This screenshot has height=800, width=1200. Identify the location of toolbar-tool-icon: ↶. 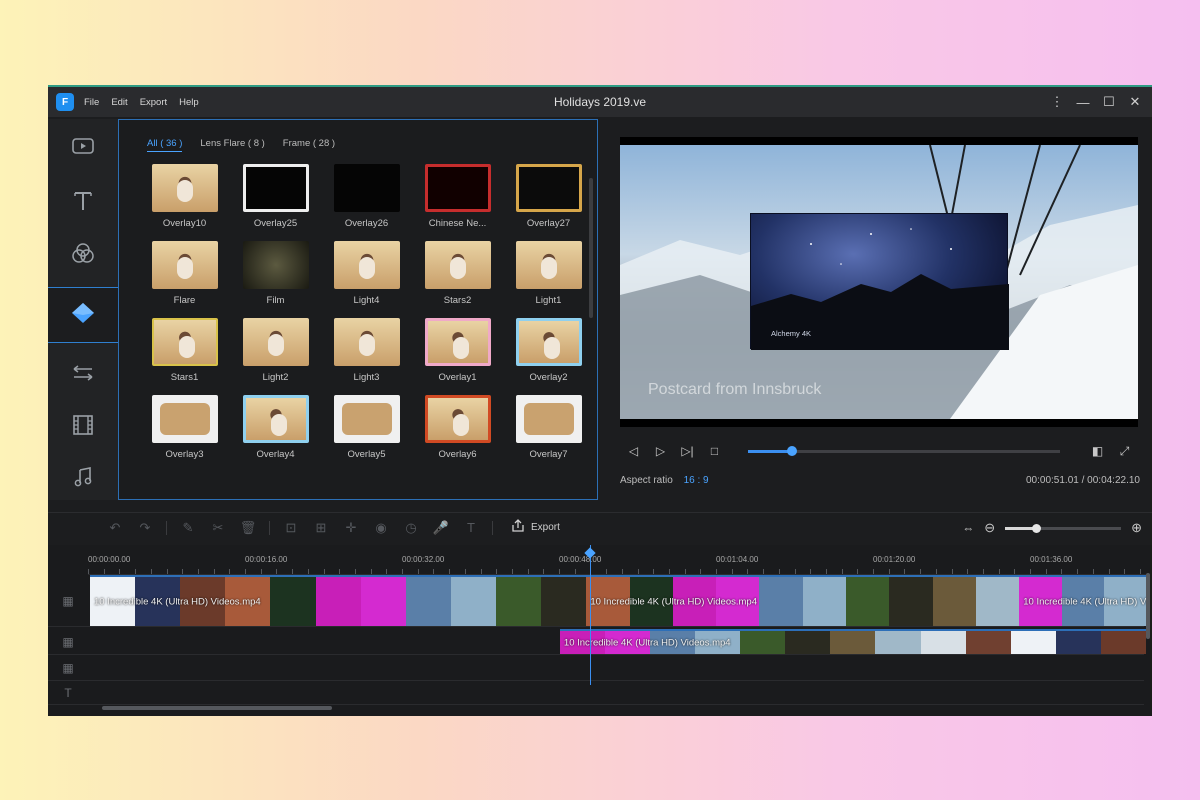
(115, 528).